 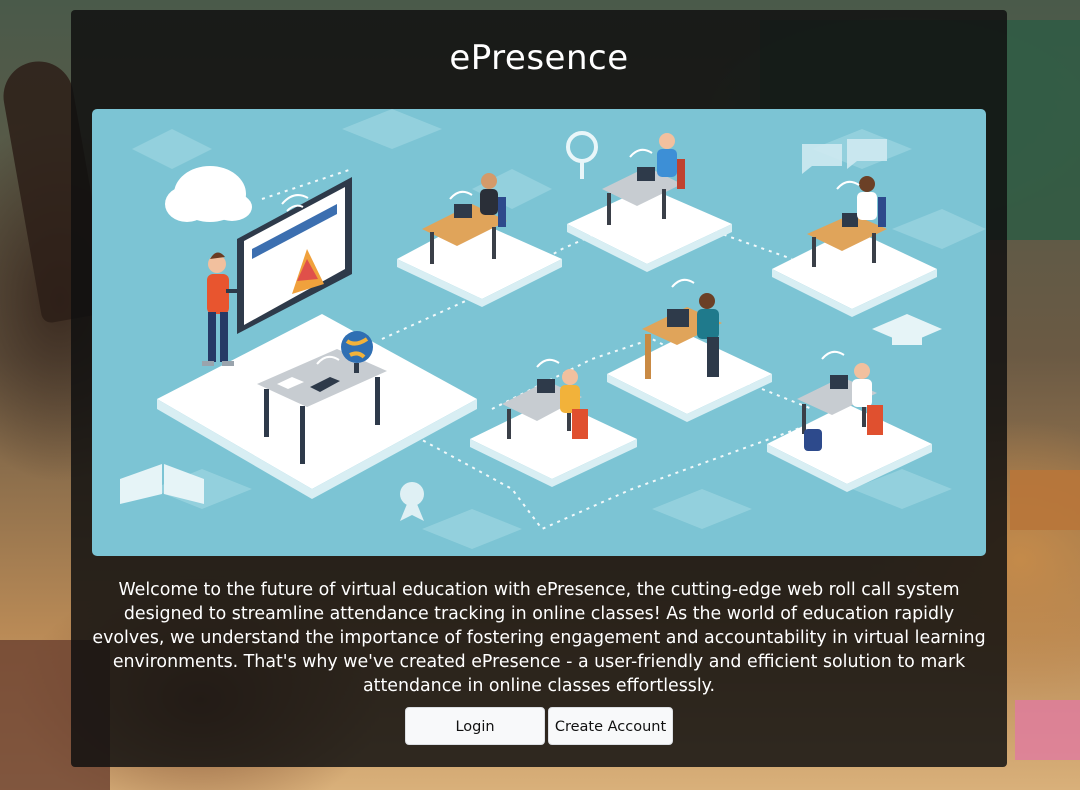 I want to click on auth-actions: Login Create Account, so click(x=539, y=727).